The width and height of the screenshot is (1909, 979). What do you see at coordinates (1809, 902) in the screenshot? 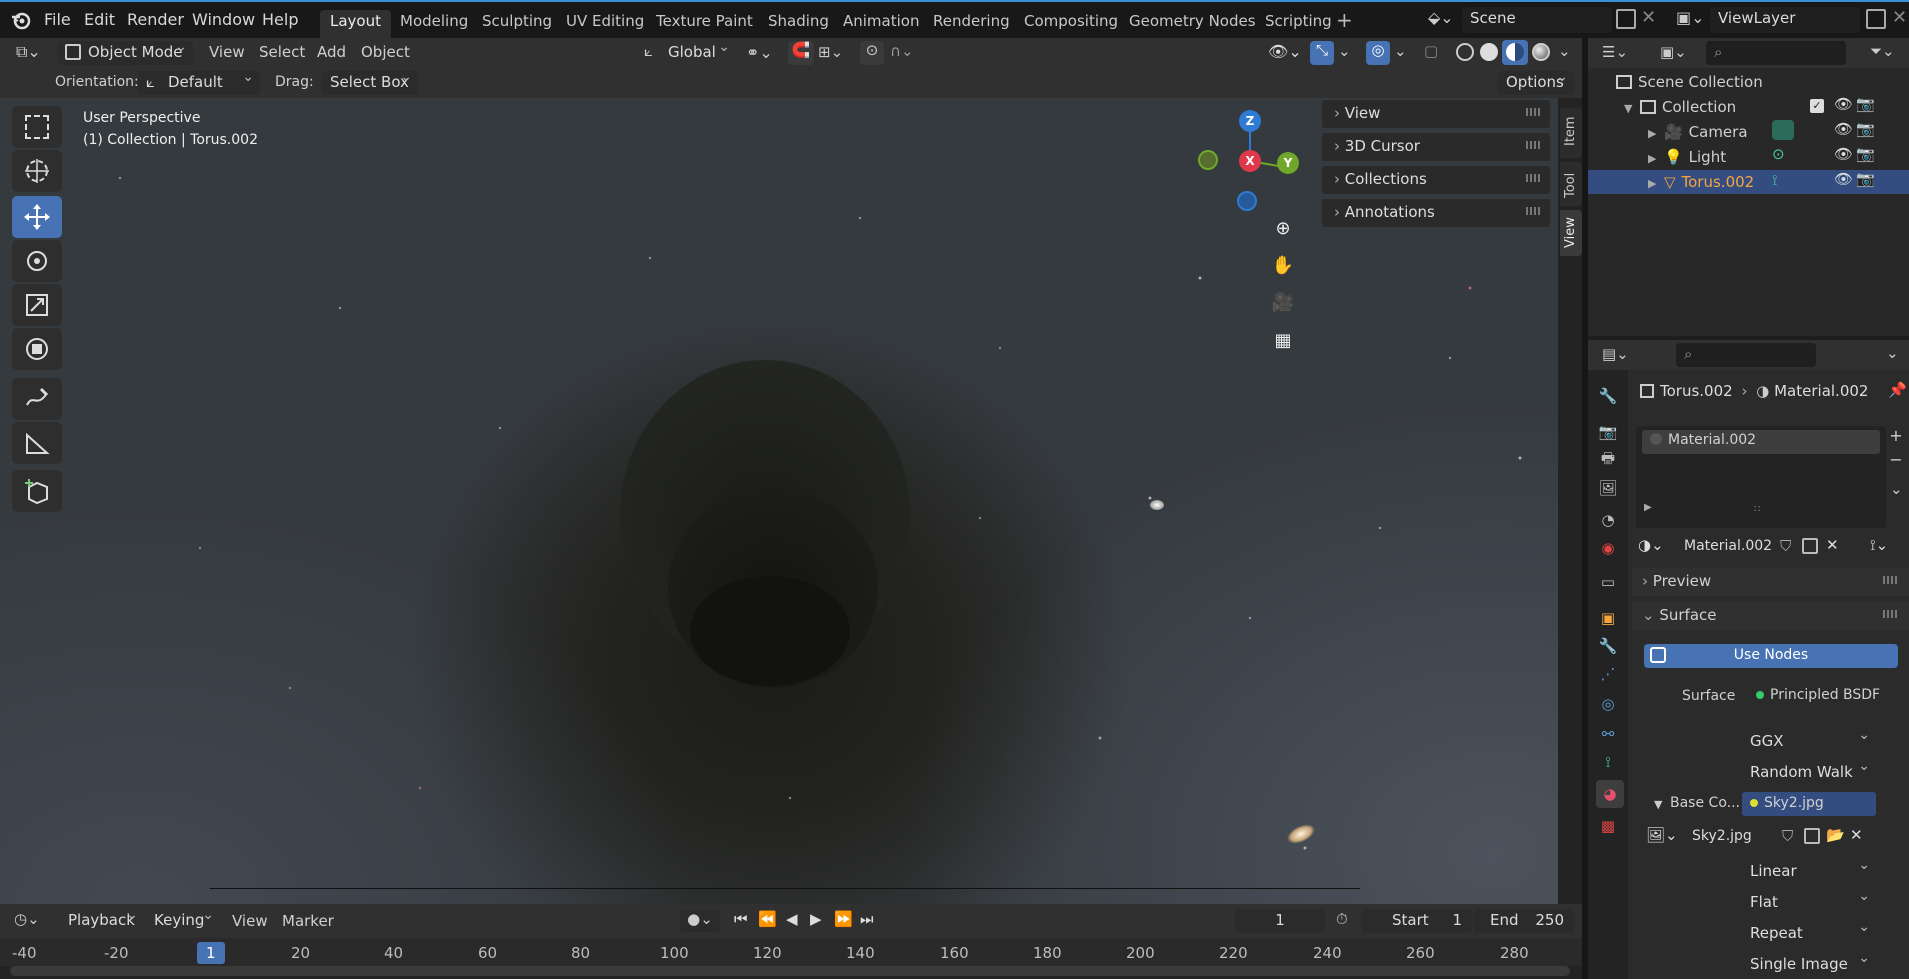
I see `projection-dropdown: Flat` at bounding box center [1809, 902].